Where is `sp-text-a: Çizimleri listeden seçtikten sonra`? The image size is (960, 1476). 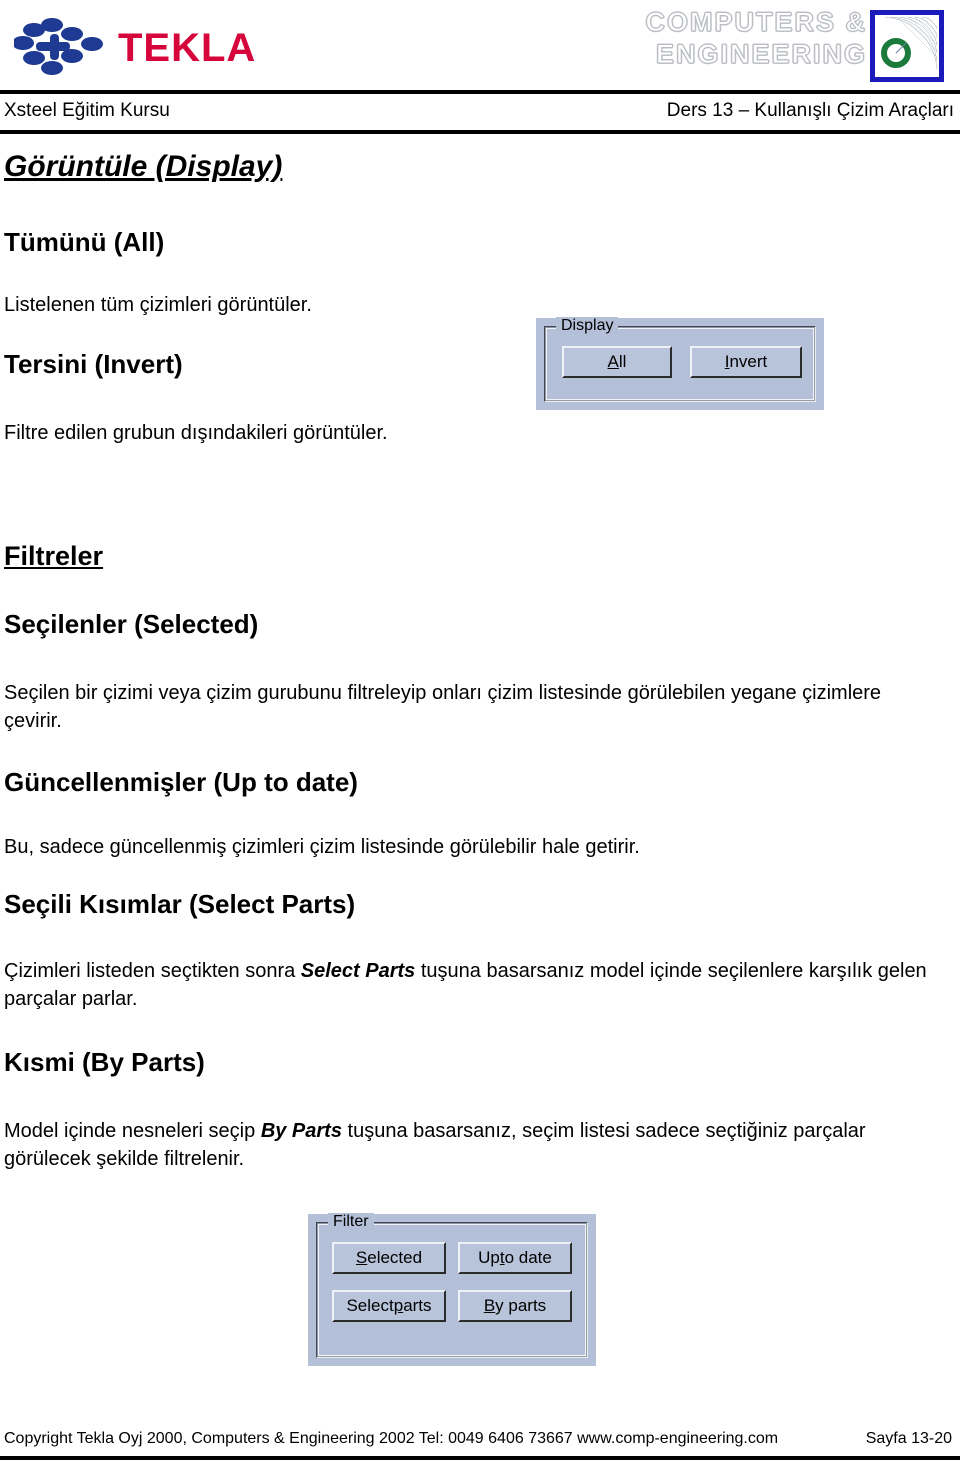 sp-text-a: Çizimleri listeden seçtikten sonra is located at coordinates (152, 971).